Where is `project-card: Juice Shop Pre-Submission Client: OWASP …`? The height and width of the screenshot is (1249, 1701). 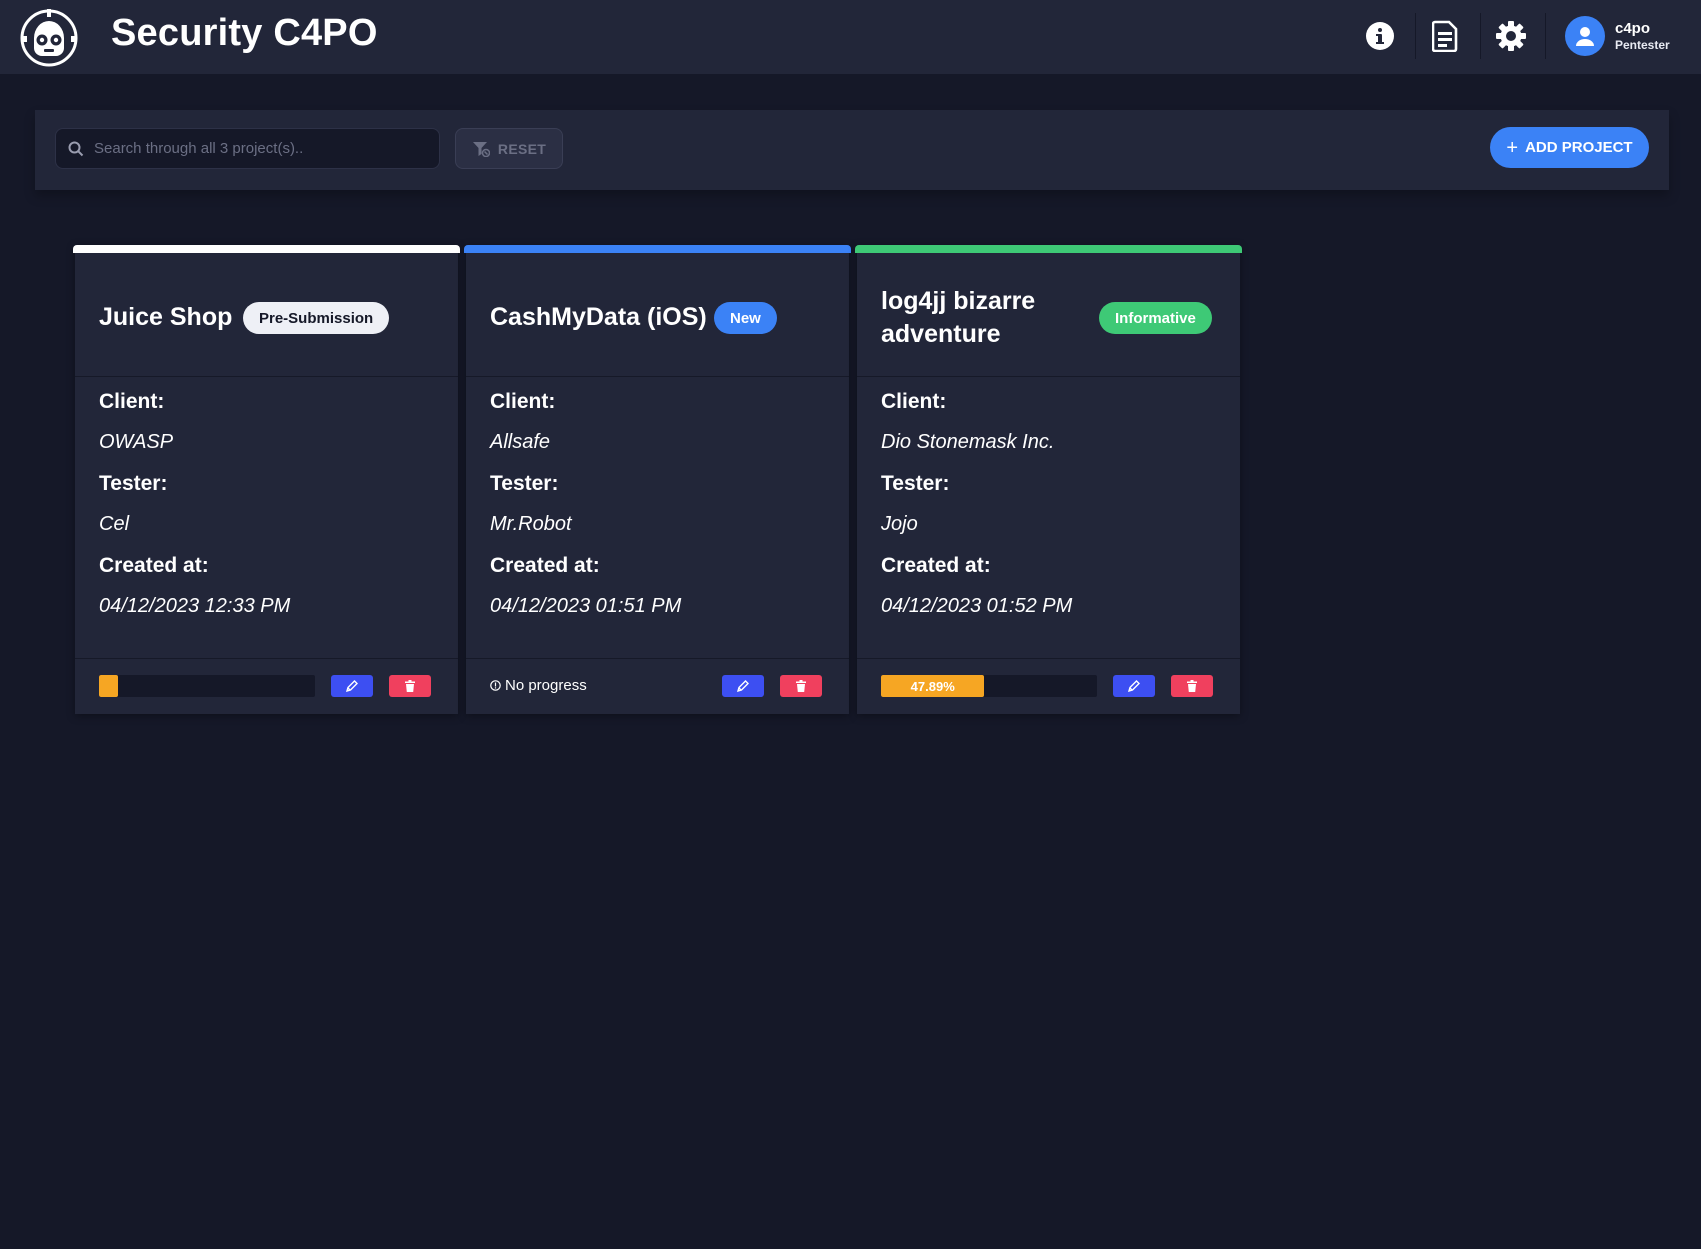 project-card: Juice Shop Pre-Submission Client: OWASP … is located at coordinates (266, 479).